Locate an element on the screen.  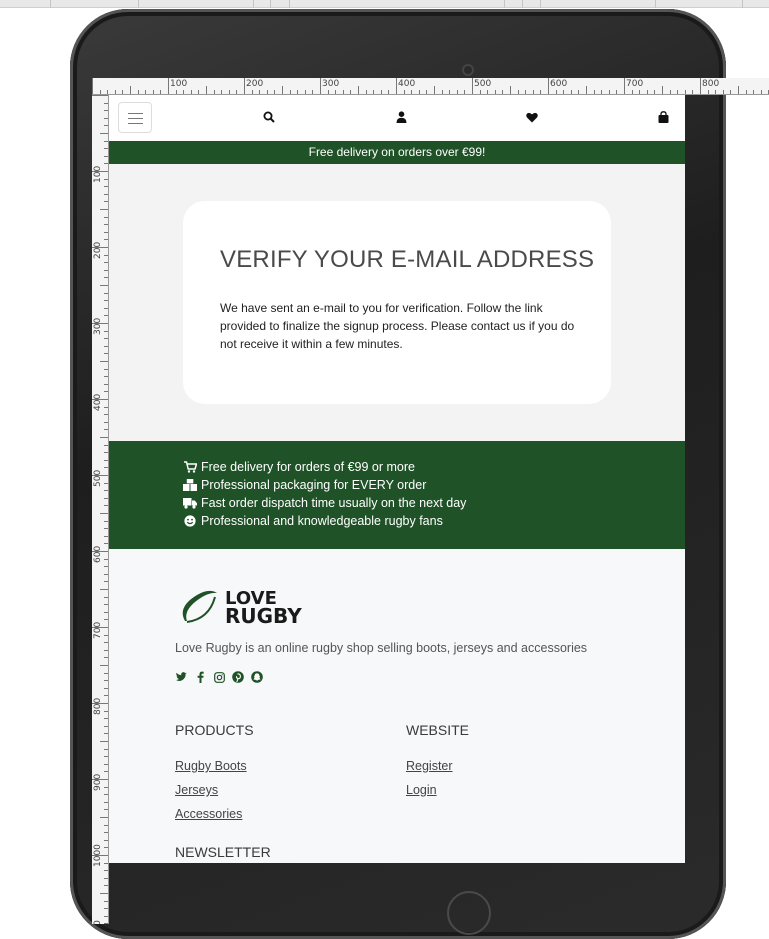
footer-link-accessories: Accessories is located at coordinates (208, 814).